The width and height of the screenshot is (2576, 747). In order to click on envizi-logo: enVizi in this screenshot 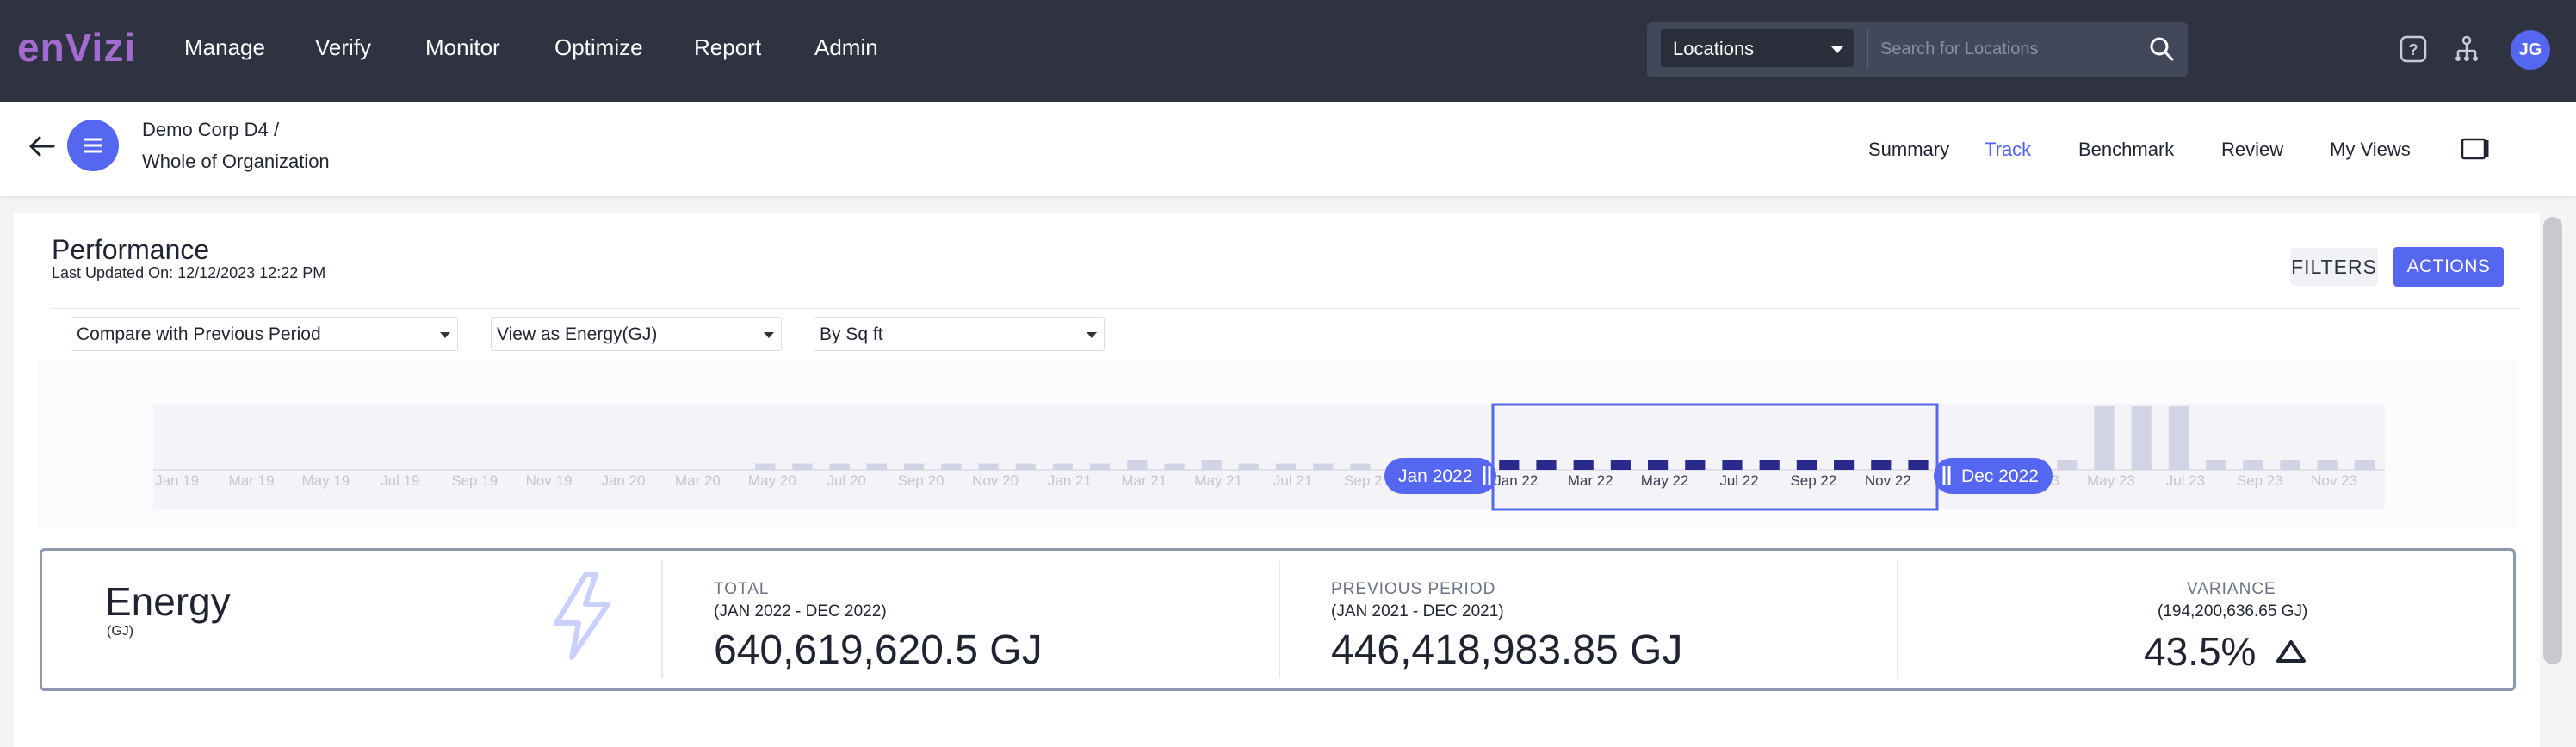, I will do `click(77, 47)`.